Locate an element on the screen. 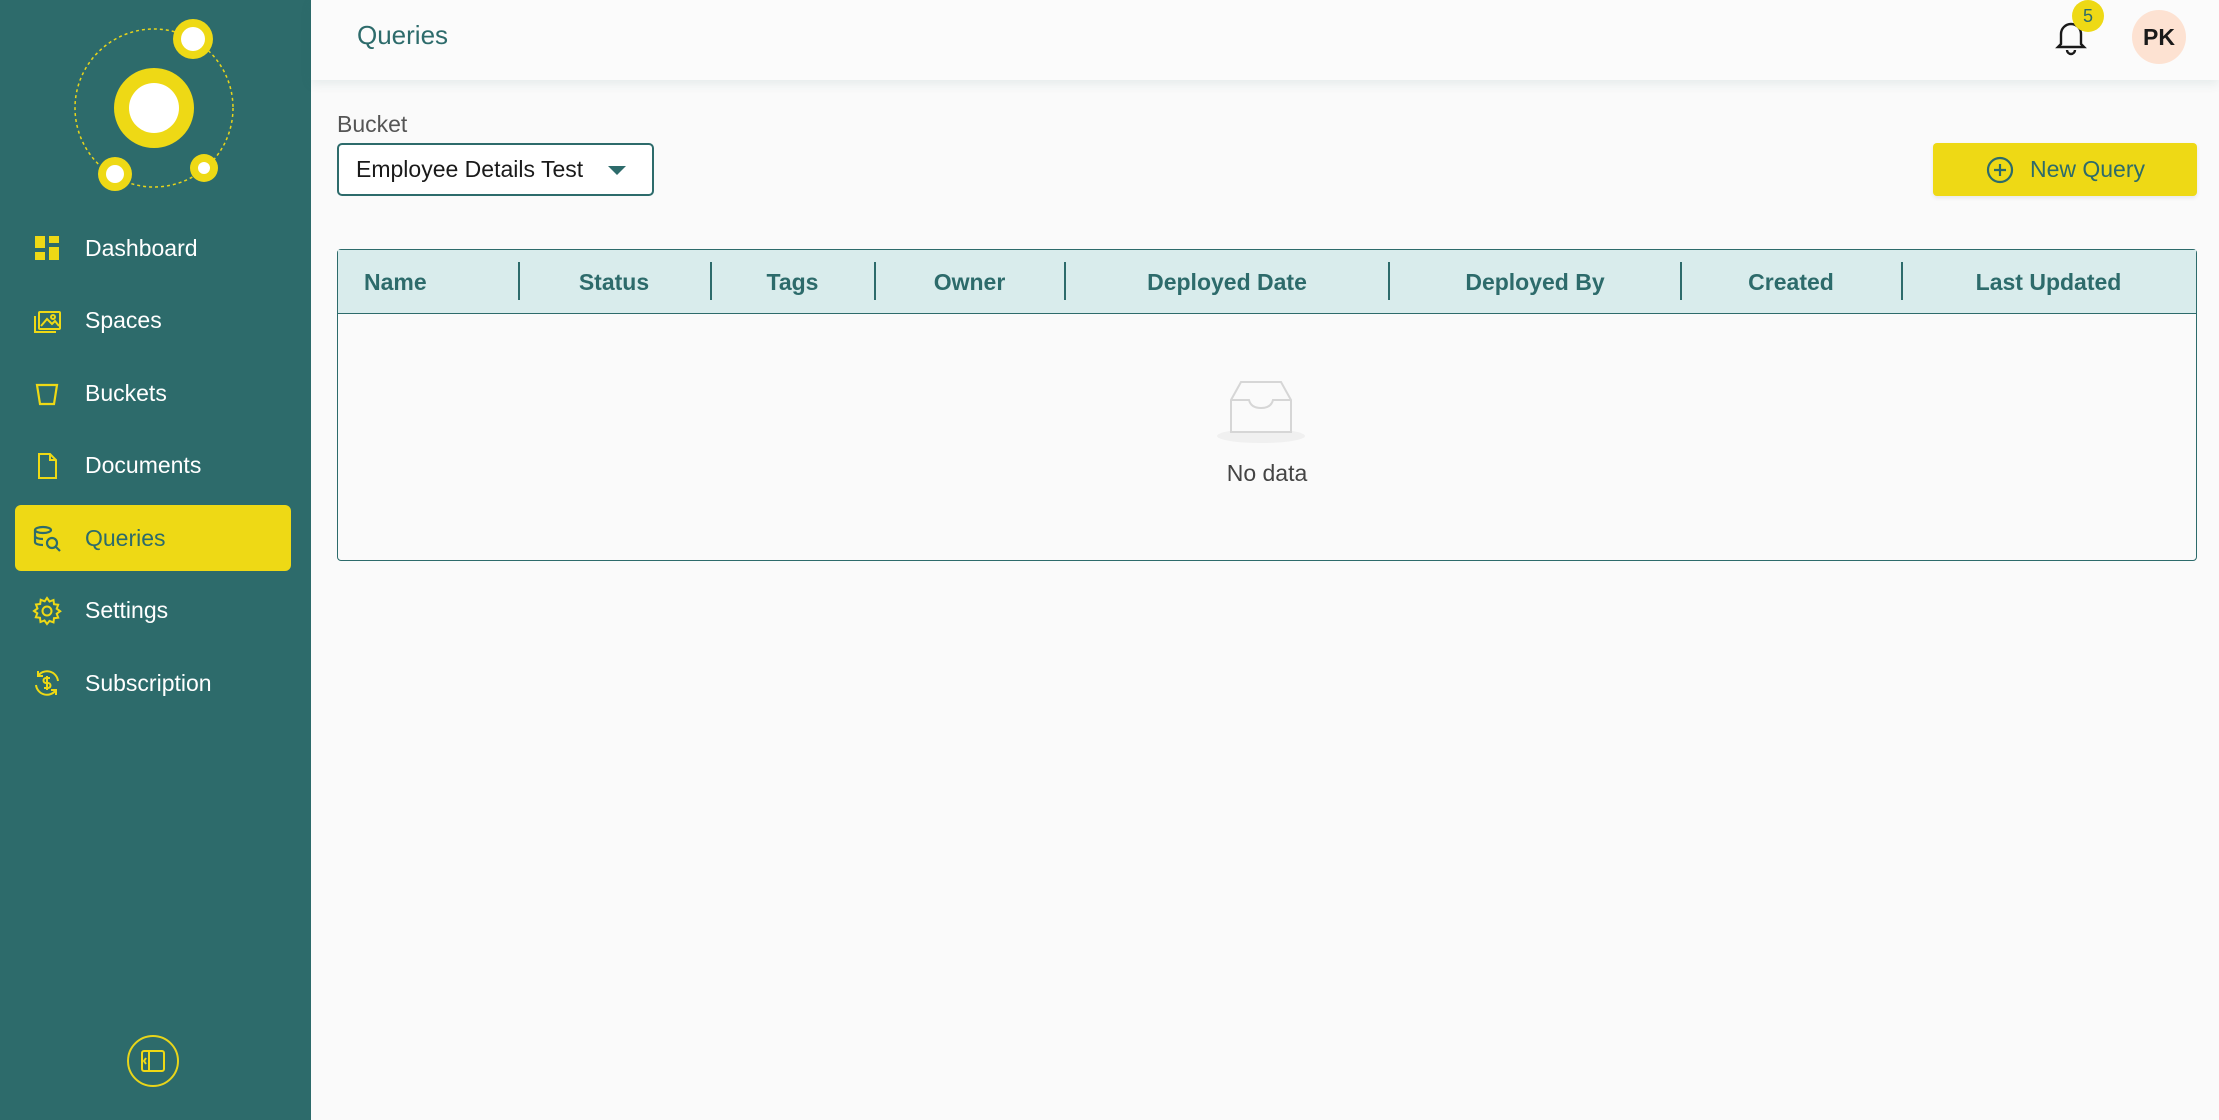 The width and height of the screenshot is (2219, 1120). query-search-icon is located at coordinates (47, 538).